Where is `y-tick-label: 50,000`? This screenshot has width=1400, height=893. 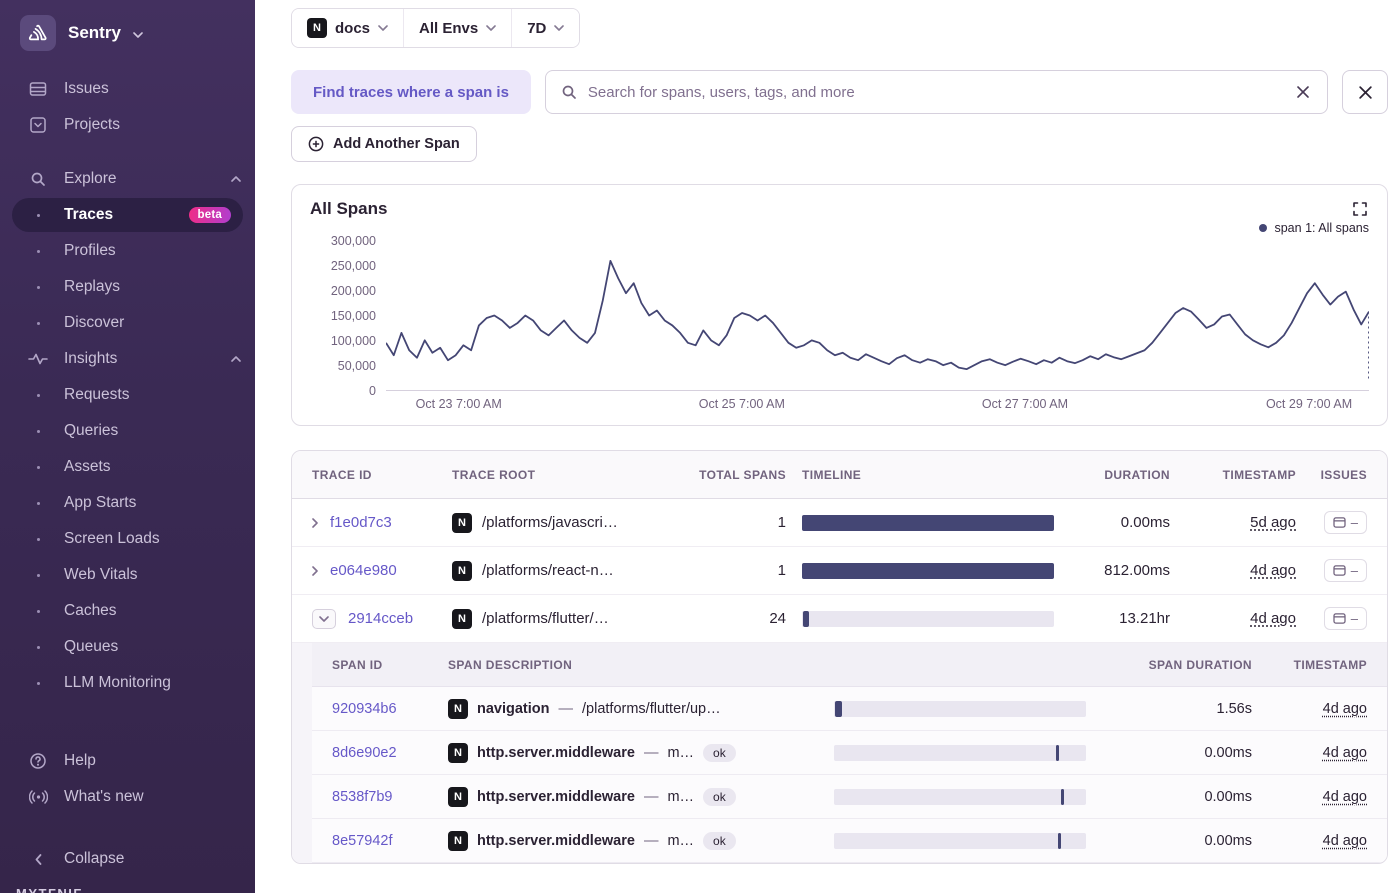 y-tick-label: 50,000 is located at coordinates (356, 366).